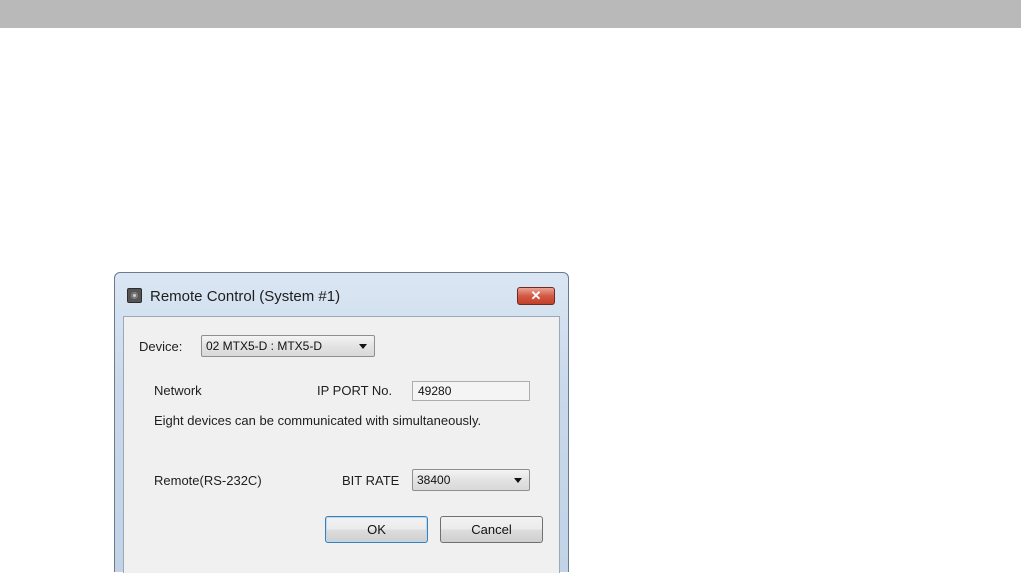  What do you see at coordinates (510, 14) in the screenshot?
I see `top-gray-bar` at bounding box center [510, 14].